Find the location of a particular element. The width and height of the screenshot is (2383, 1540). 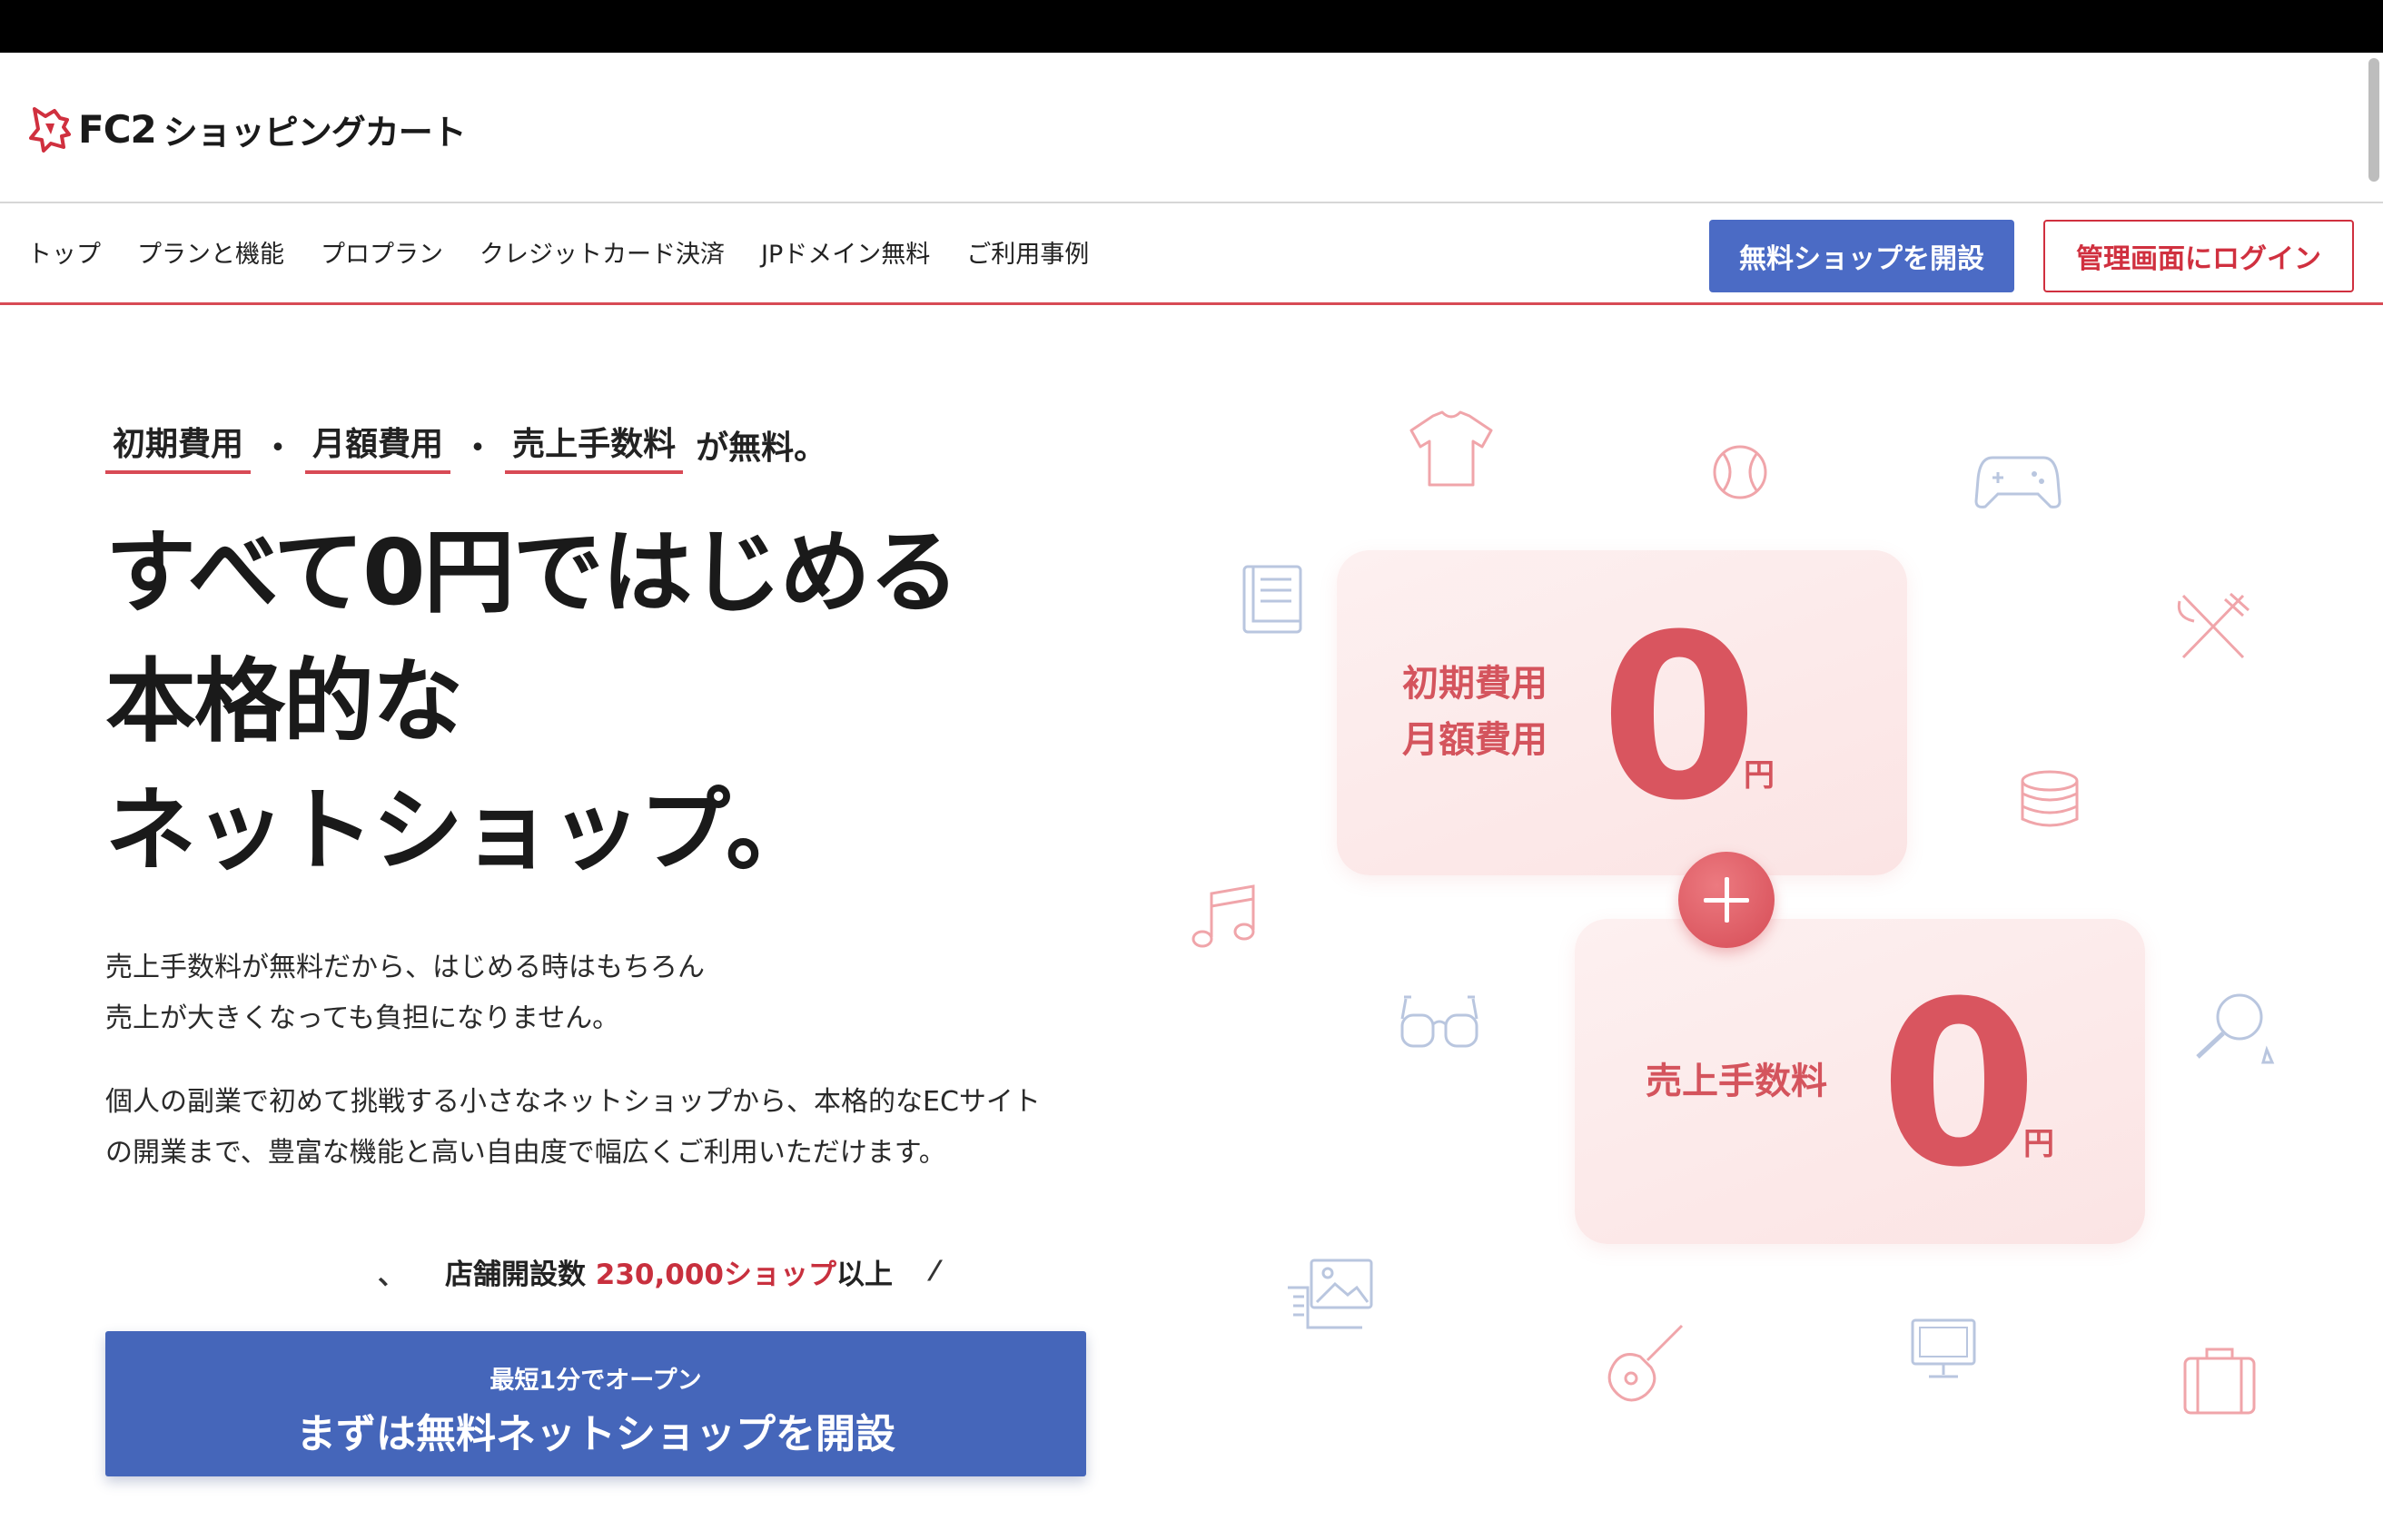

hero-headline: すべて0円ではじめる 本格的な ネットショップ。 is located at coordinates (532, 701).